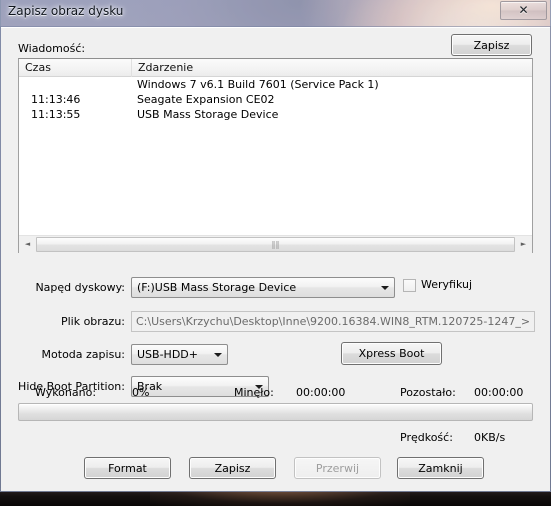 The height and width of the screenshot is (506, 551). Describe the element at coordinates (66, 11) in the screenshot. I see `window-title: Zapisz obraz dysku` at that location.